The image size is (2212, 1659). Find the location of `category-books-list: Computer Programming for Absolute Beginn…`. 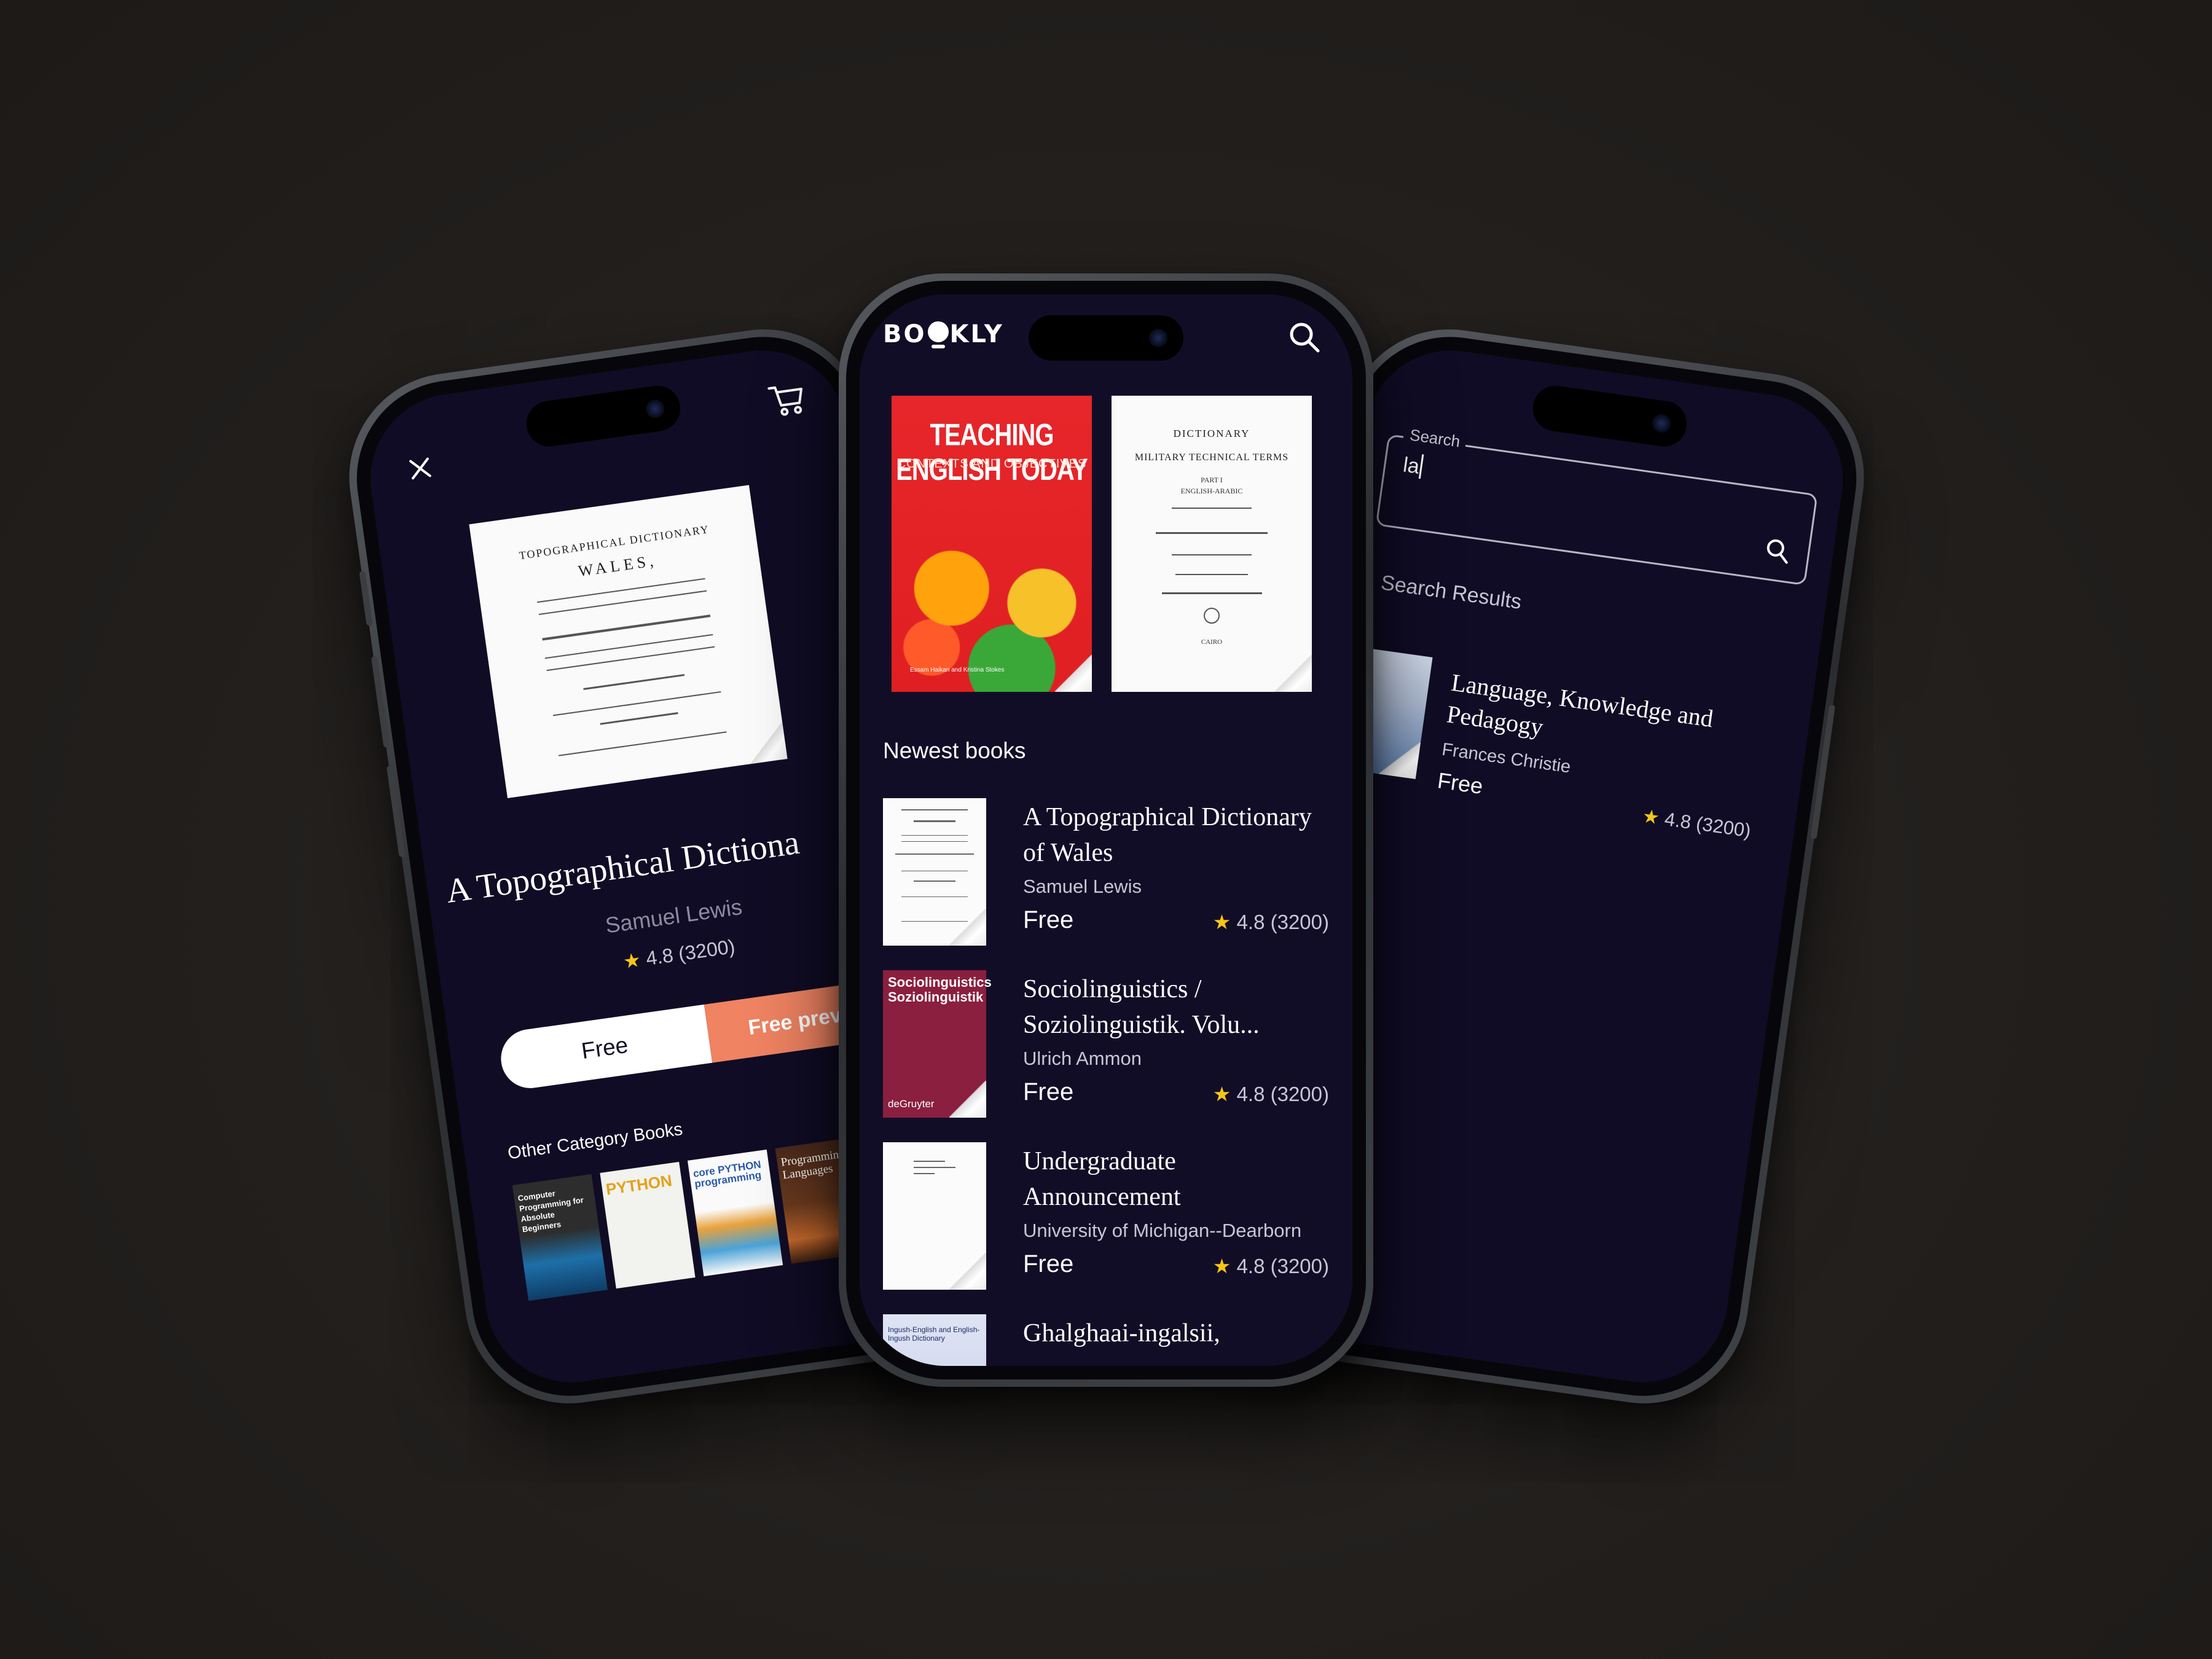

category-books-list: Computer Programming for Absolute Beginn… is located at coordinates (691, 1219).